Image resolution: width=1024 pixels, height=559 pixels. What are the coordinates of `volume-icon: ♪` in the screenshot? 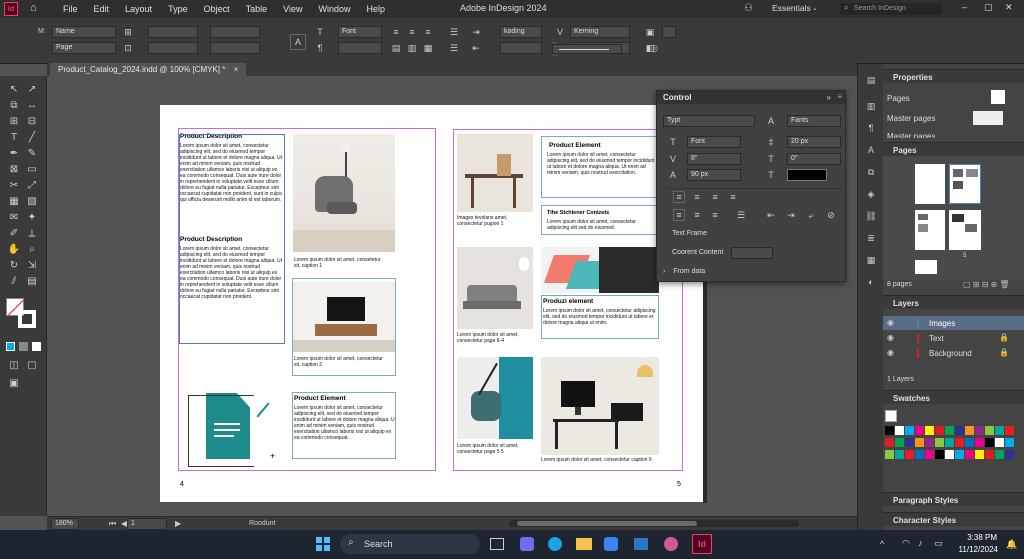 It's located at (920, 543).